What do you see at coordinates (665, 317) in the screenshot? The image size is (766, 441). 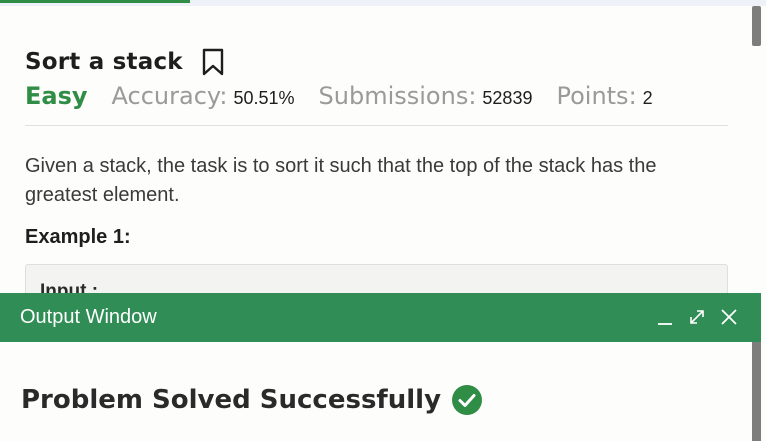 I see `minimize-icon` at bounding box center [665, 317].